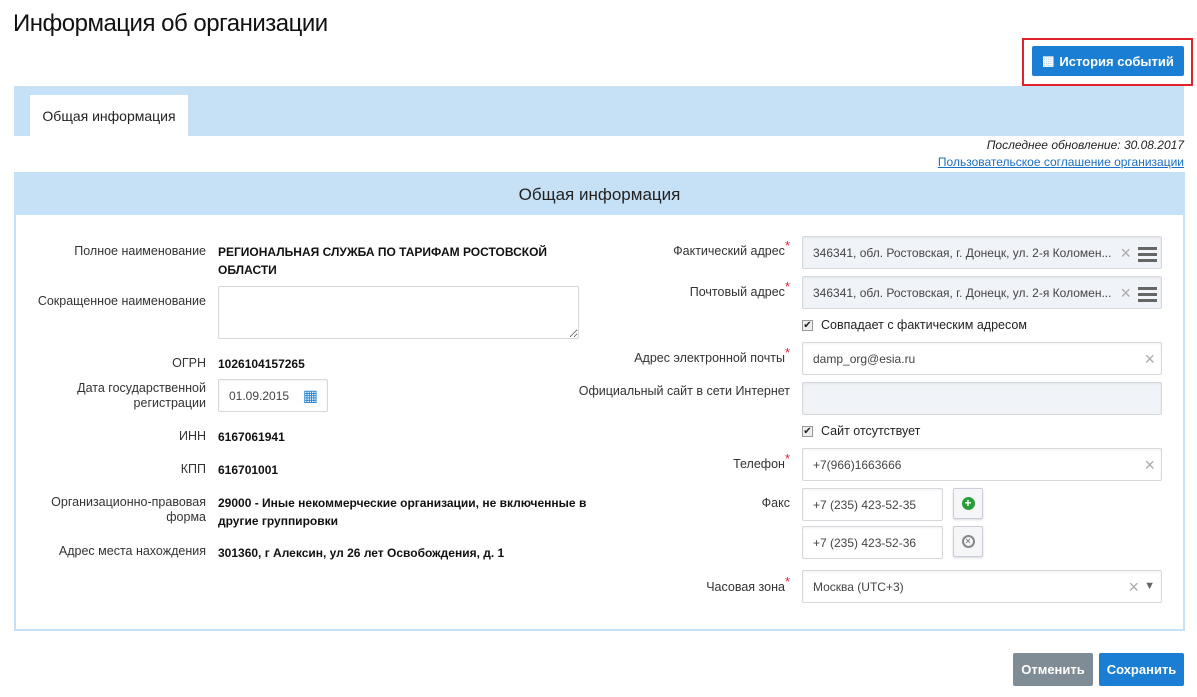  I want to click on fax-input-2: +7 (235) 423-52-36, so click(872, 542).